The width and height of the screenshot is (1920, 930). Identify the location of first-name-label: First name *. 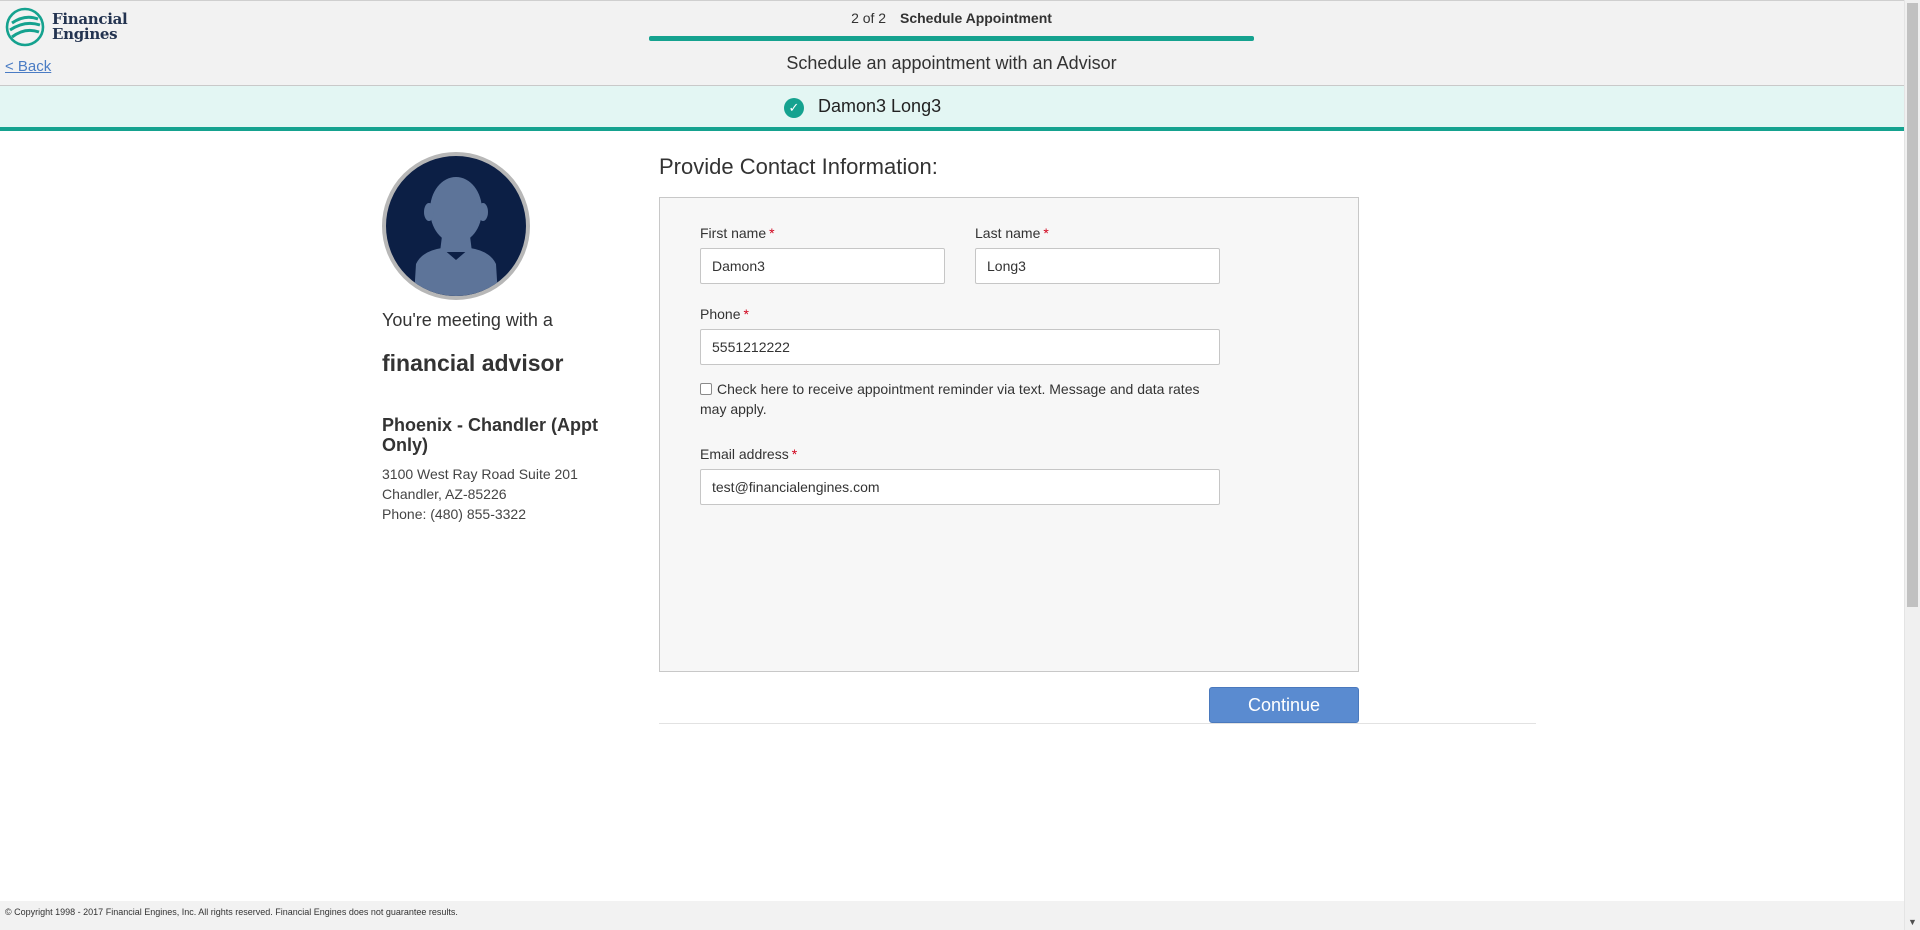
(737, 233).